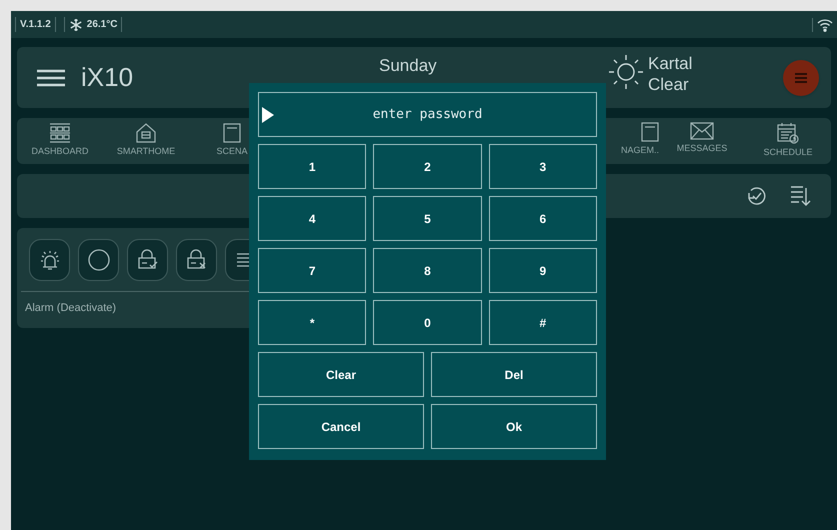  I want to click on keypad-button: 4, so click(312, 218).